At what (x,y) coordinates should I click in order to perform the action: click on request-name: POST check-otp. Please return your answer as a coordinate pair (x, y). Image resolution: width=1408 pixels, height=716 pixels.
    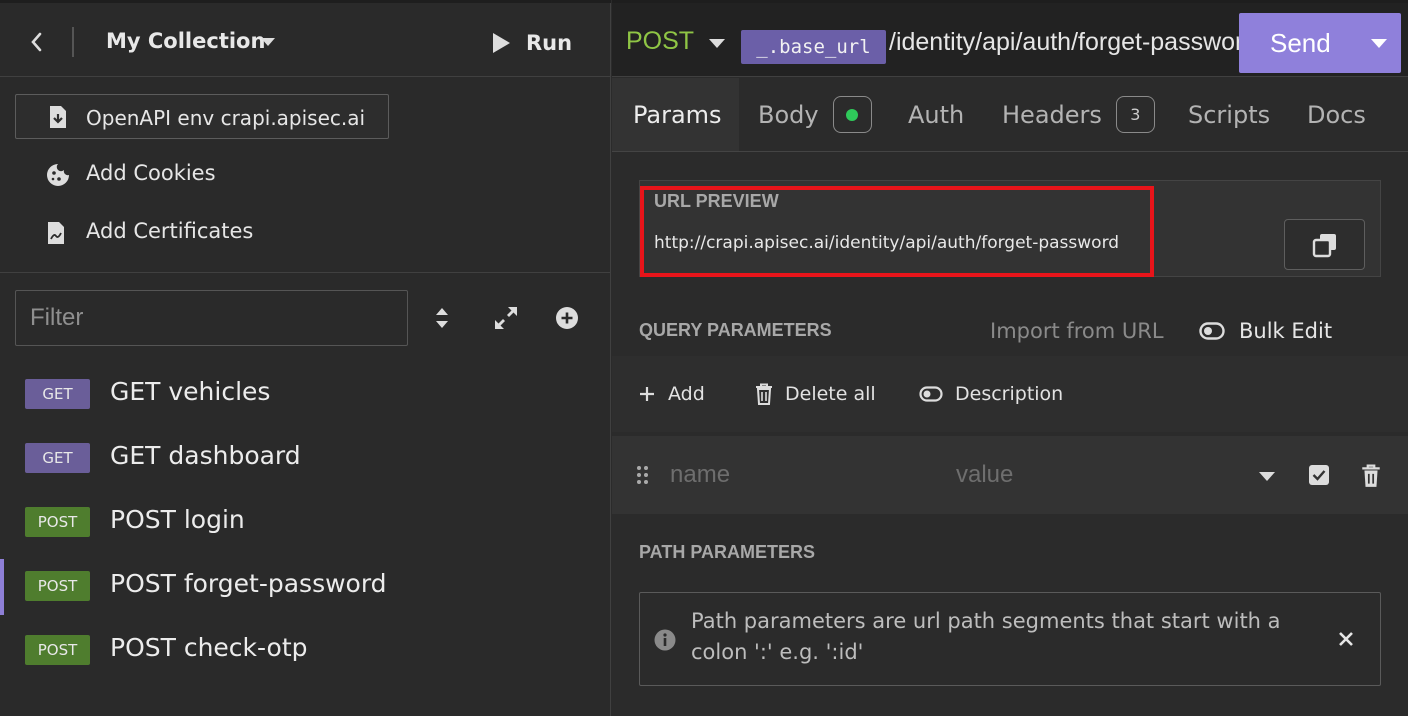
    Looking at the image, I should click on (209, 647).